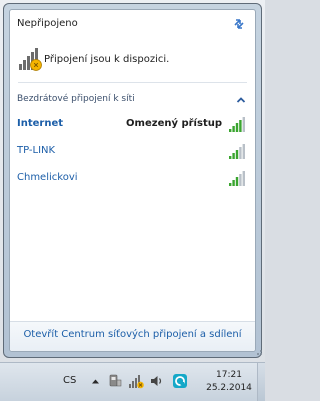 The height and width of the screenshot is (401, 320). I want to click on network-name: Chmelickovi, so click(47, 177).